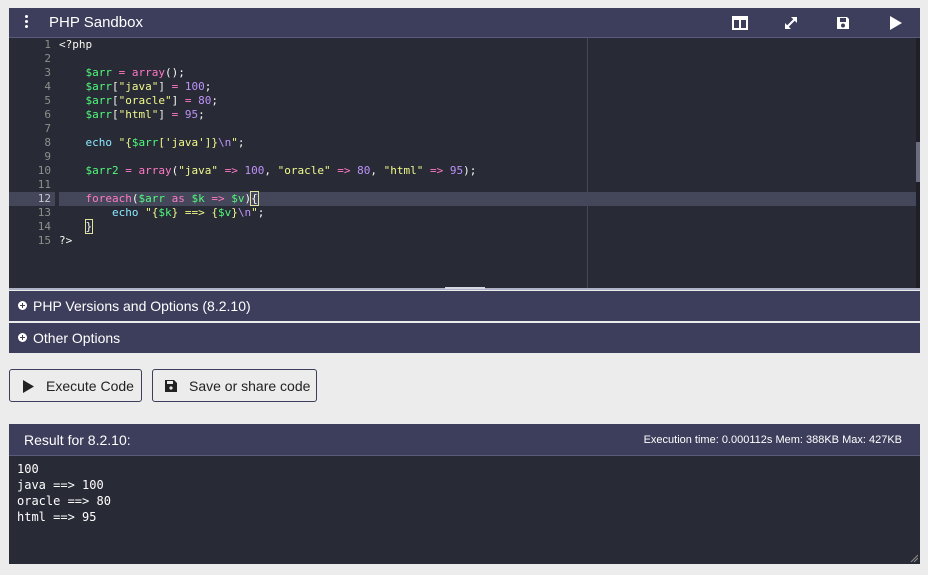 This screenshot has height=575, width=928. I want to click on resize-grip-icon, so click(914, 558).